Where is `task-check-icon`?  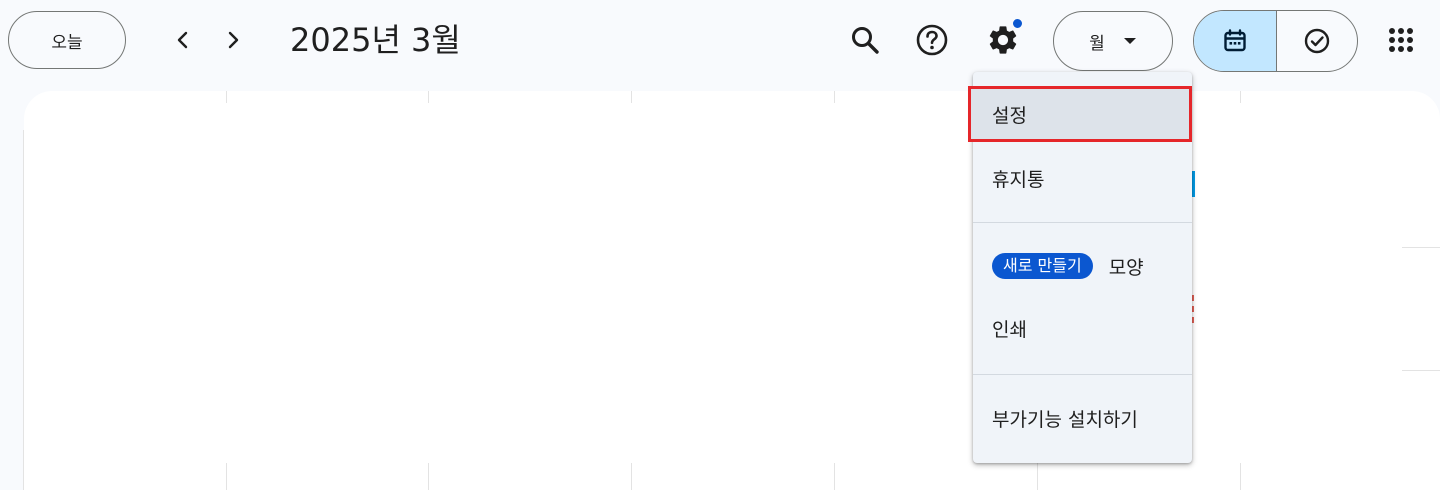 task-check-icon is located at coordinates (1316, 41).